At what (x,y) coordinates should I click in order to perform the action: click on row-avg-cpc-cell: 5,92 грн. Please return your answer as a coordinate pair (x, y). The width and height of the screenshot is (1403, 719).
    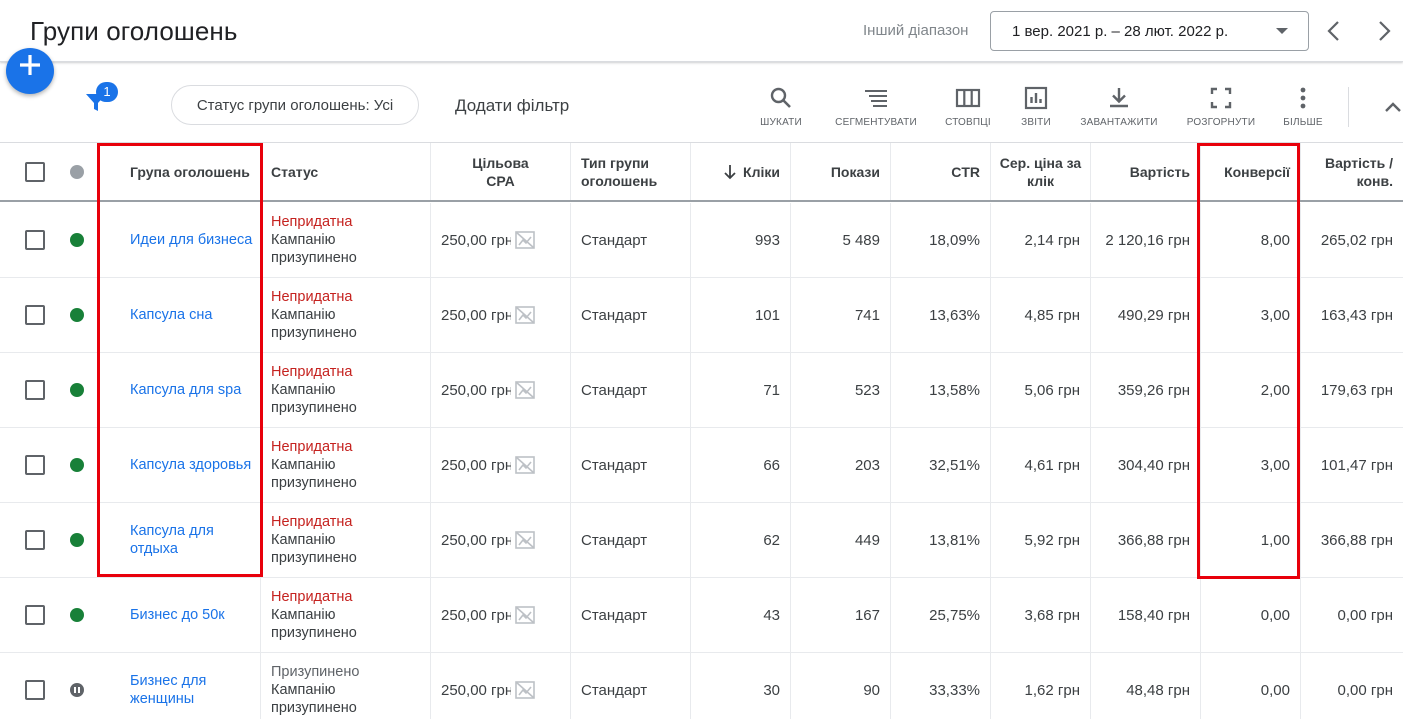
    Looking at the image, I should click on (1040, 540).